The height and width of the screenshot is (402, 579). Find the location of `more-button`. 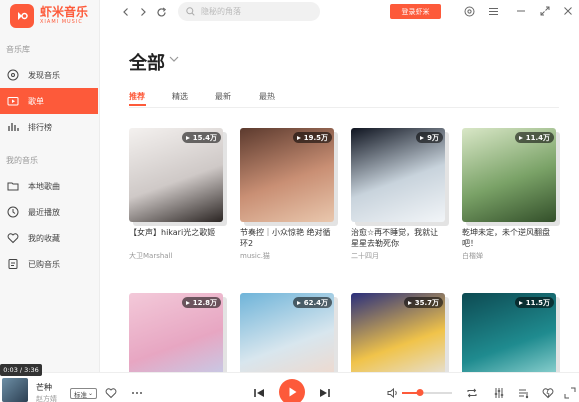

more-button is located at coordinates (137, 393).